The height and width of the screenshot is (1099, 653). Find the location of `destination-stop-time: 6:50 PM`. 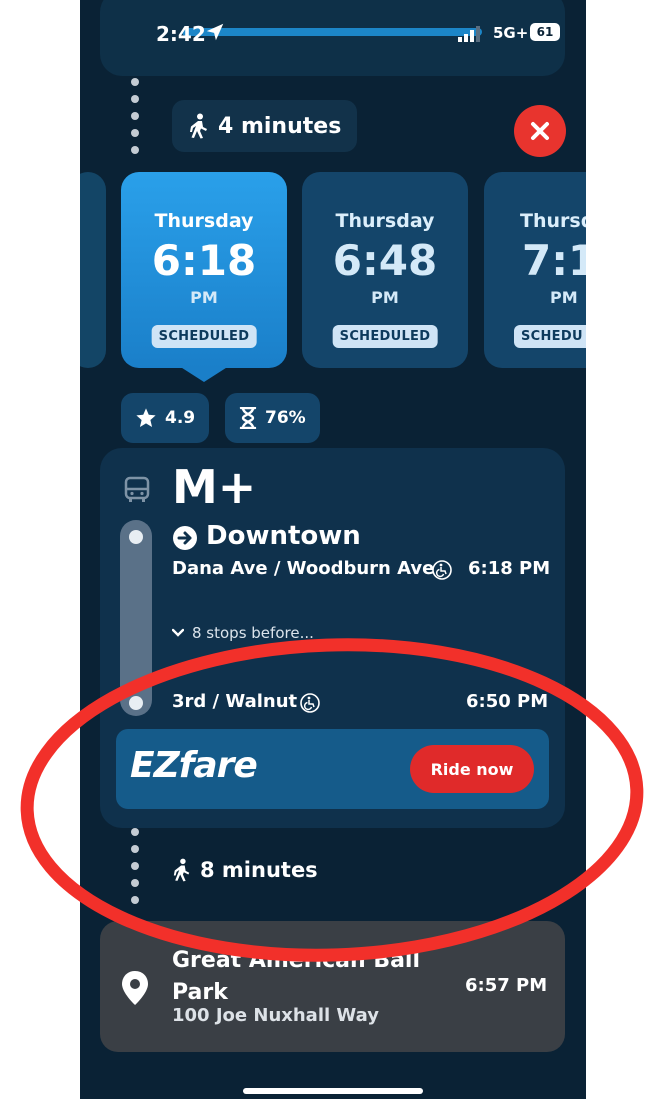

destination-stop-time: 6:50 PM is located at coordinates (507, 701).